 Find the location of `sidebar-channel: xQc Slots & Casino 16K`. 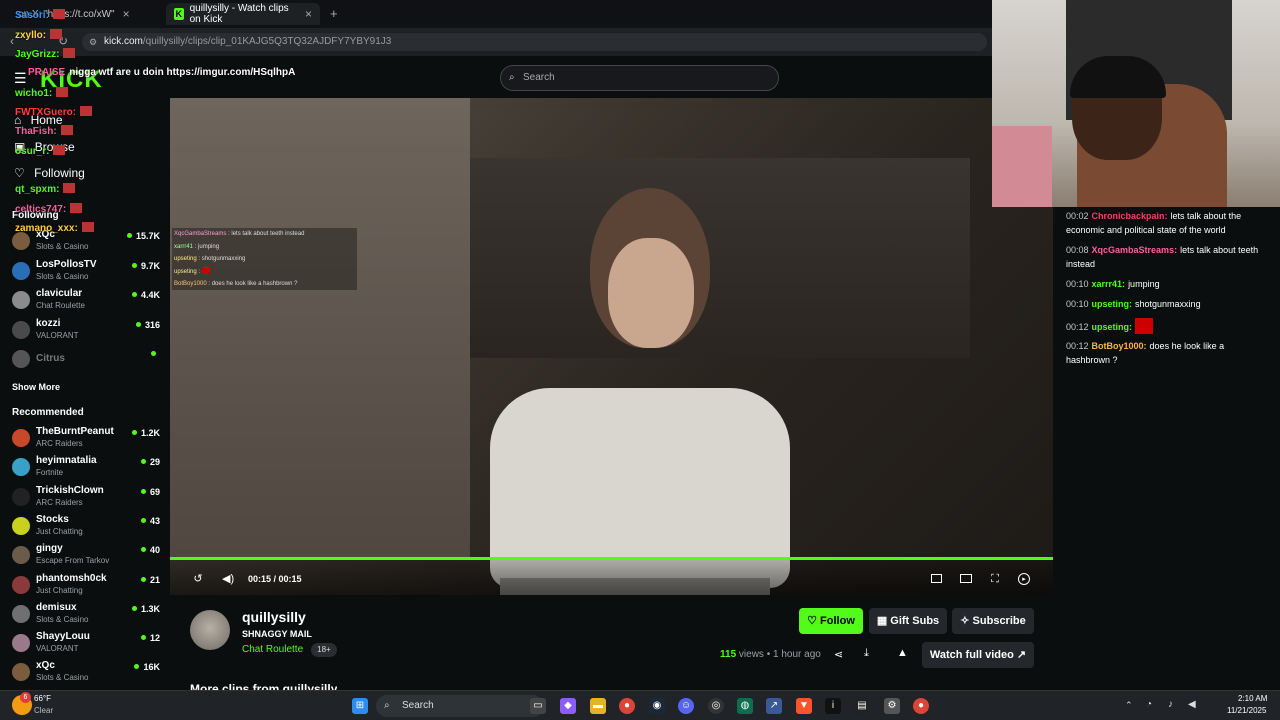

sidebar-channel: xQc Slots & Casino 16K is located at coordinates (86, 673).